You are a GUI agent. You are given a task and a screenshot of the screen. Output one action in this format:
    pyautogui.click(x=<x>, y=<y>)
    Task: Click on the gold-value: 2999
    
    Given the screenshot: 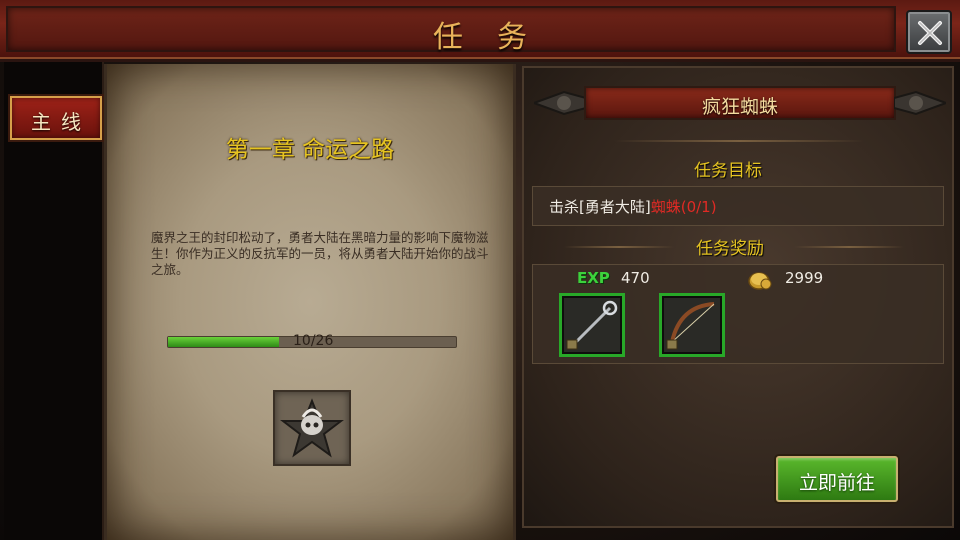 What is the action you would take?
    pyautogui.click(x=804, y=278)
    